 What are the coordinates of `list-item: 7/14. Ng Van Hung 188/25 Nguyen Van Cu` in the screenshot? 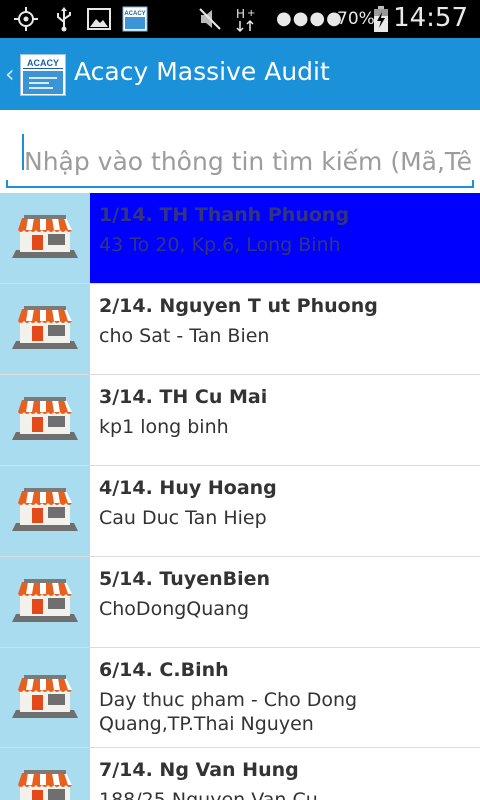 It's located at (240, 774).